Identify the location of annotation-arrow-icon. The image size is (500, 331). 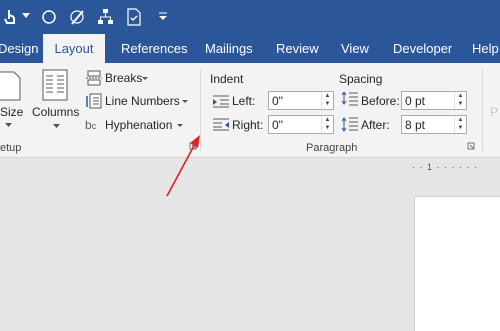
(183, 166).